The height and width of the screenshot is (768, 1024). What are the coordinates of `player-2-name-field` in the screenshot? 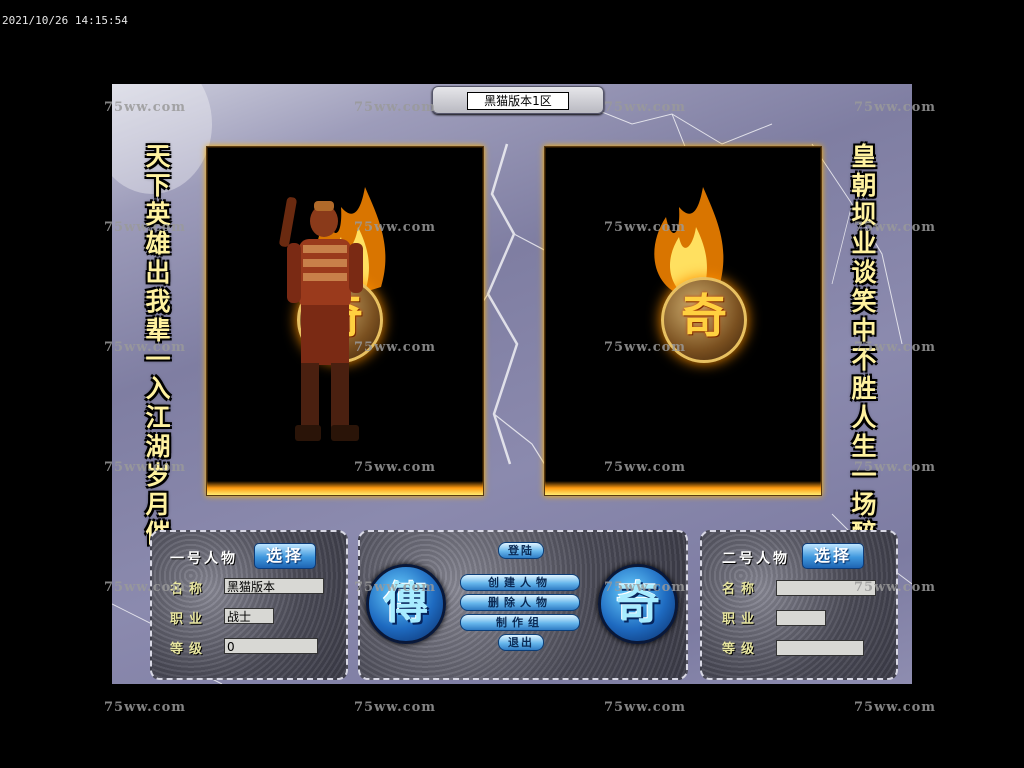 It's located at (826, 588).